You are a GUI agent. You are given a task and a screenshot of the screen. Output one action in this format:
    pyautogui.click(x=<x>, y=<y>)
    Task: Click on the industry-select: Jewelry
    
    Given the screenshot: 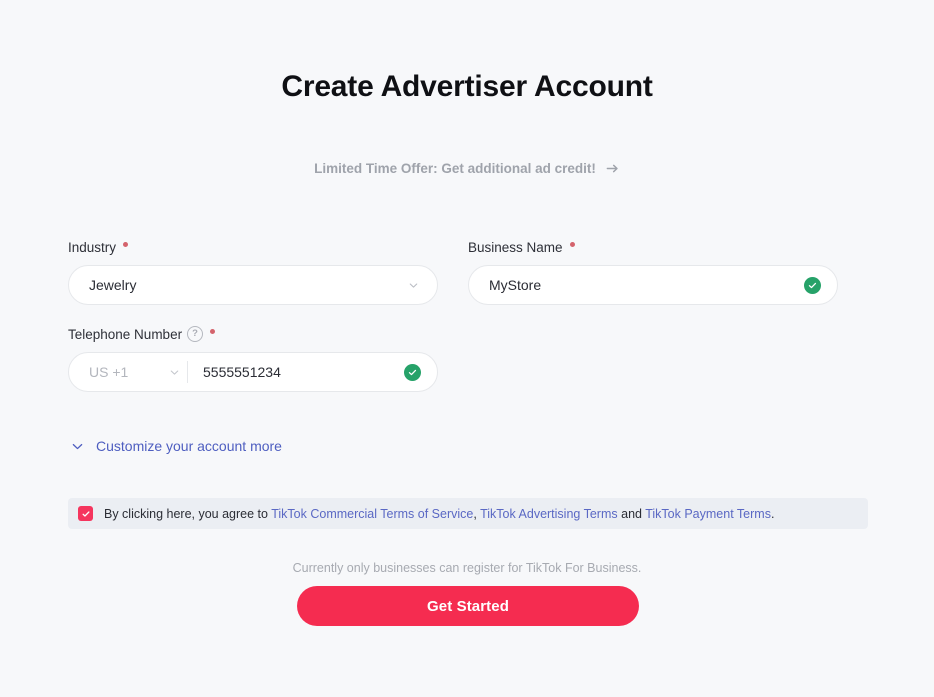 What is the action you would take?
    pyautogui.click(x=253, y=285)
    